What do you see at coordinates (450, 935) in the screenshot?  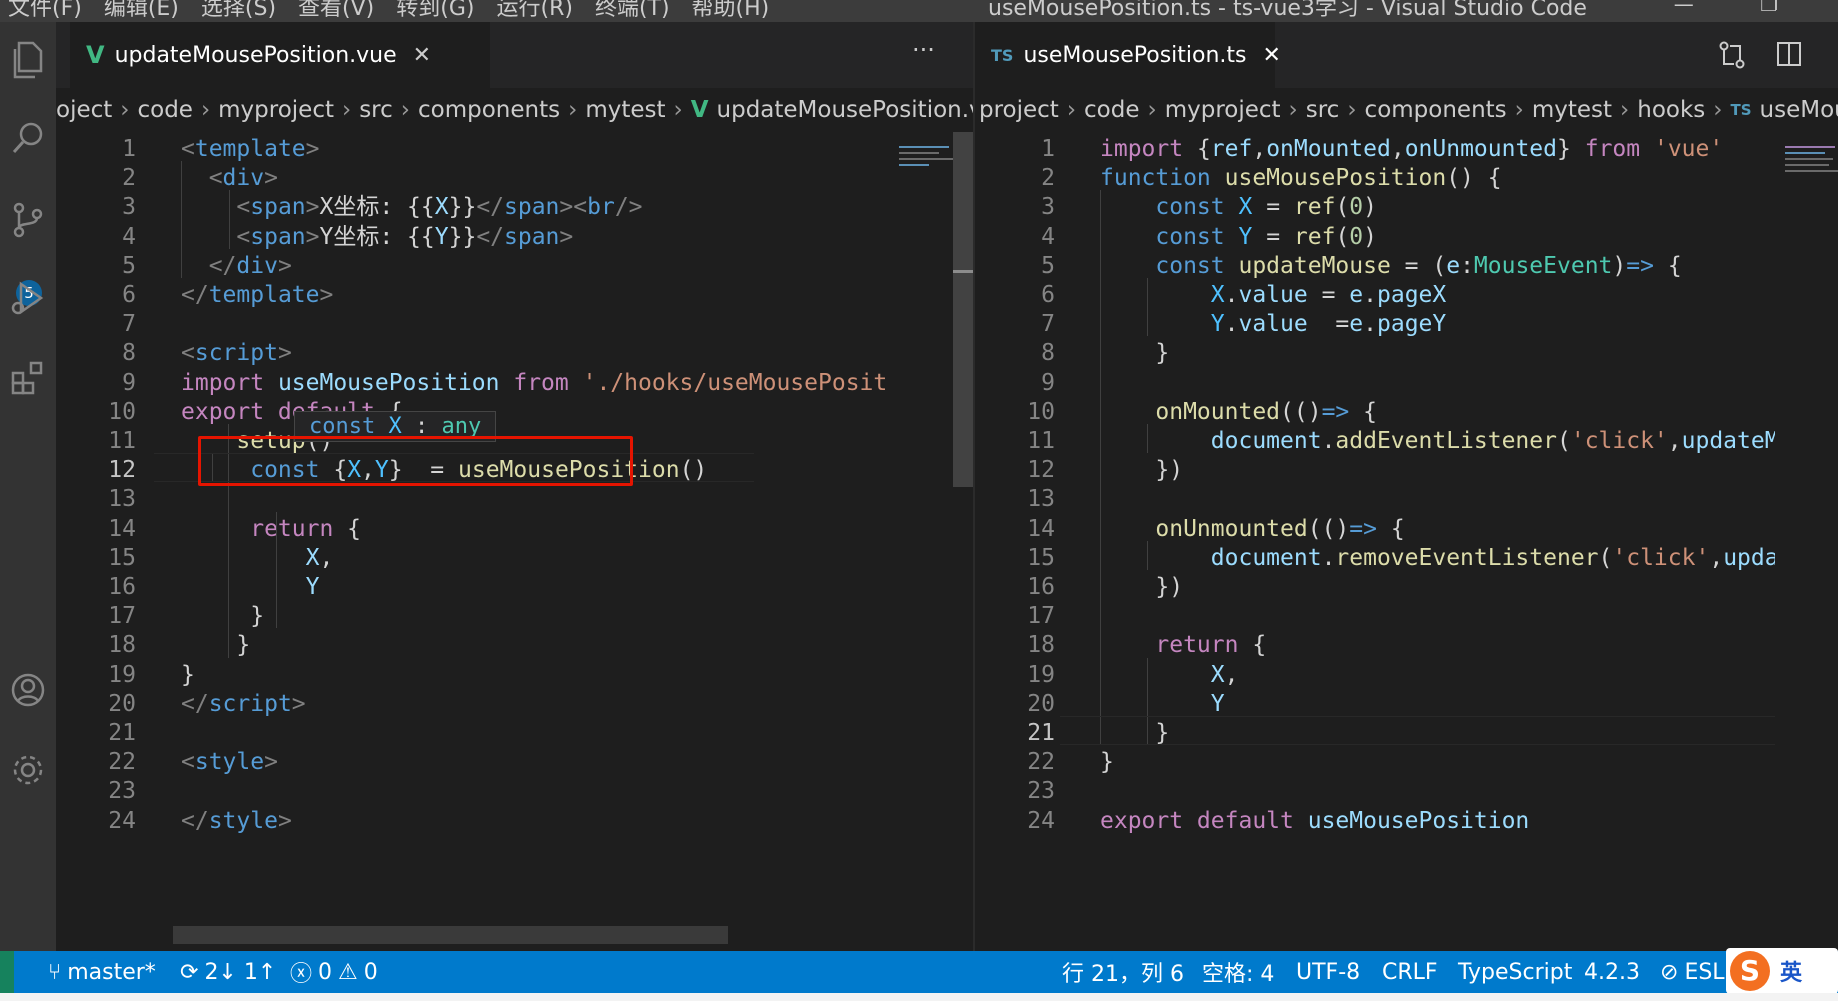 I see `horizontal-scrollbar` at bounding box center [450, 935].